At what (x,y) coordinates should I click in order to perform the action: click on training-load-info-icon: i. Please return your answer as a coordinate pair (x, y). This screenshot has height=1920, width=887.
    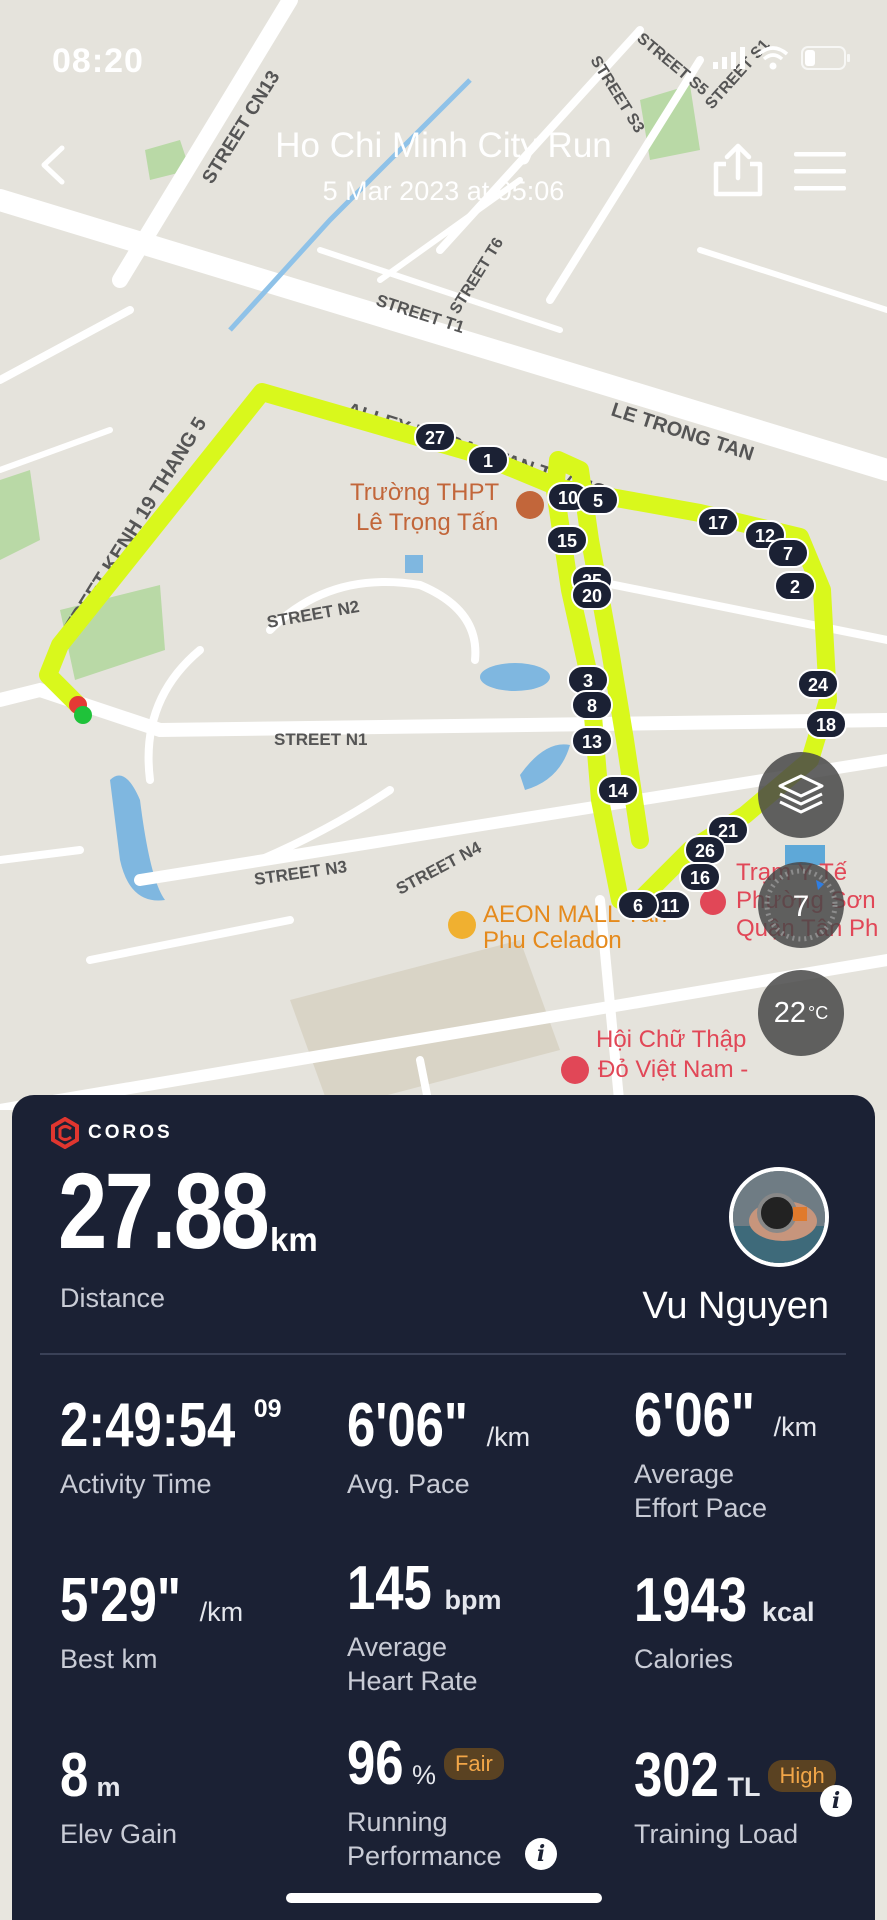
    Looking at the image, I should click on (836, 1801).